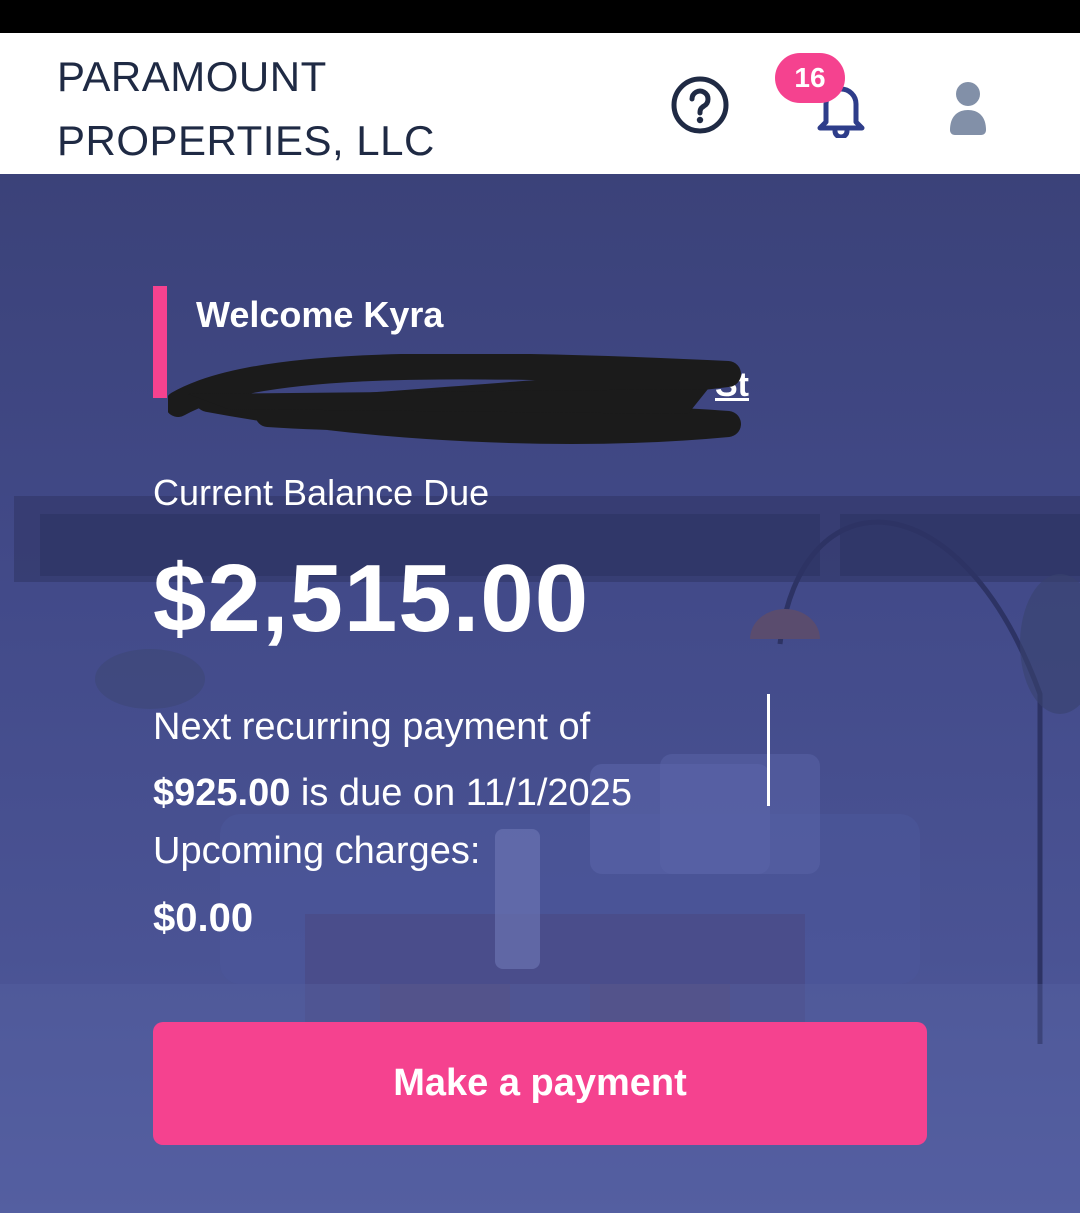  I want to click on help-button, so click(700, 105).